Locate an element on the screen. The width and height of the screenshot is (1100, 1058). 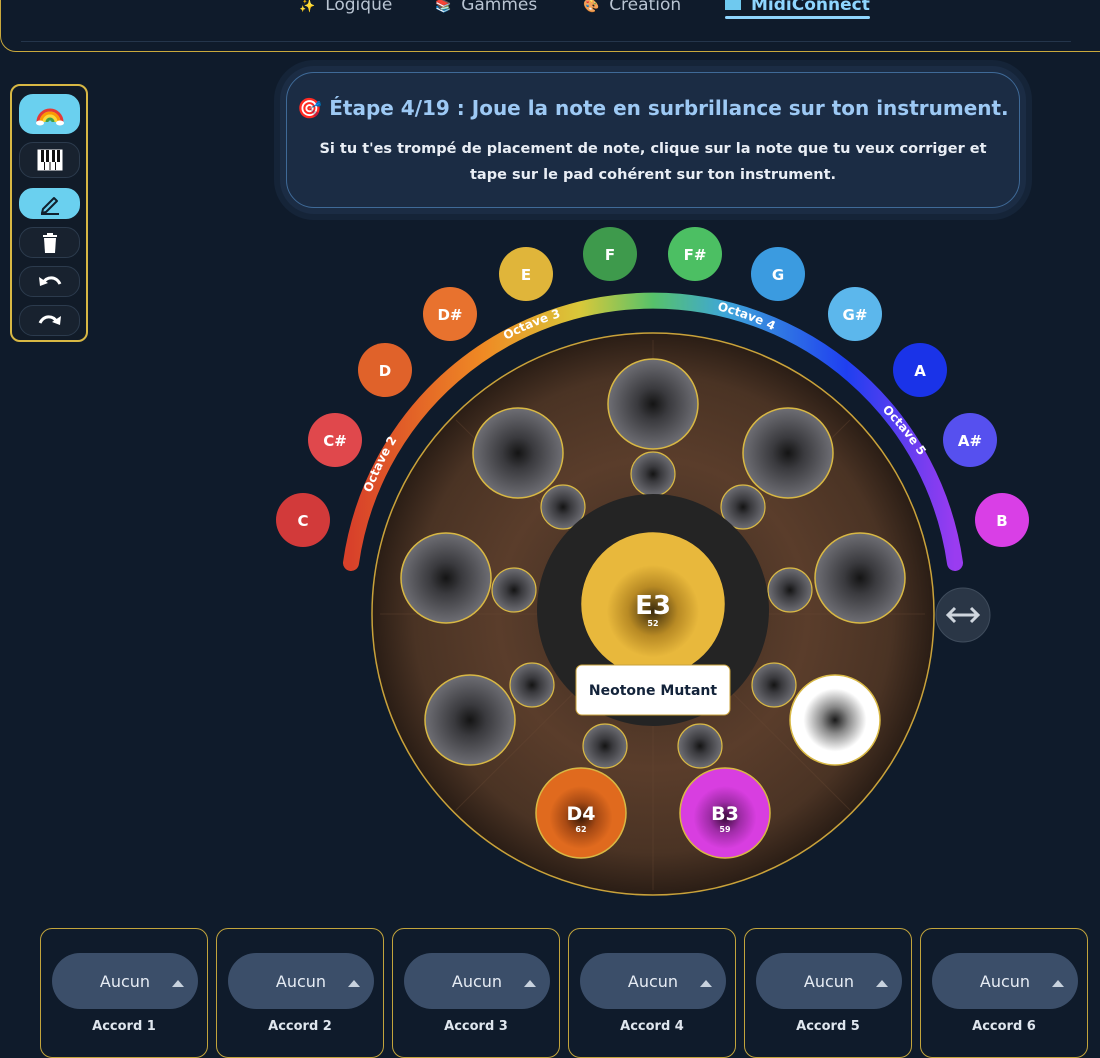
pad-d4: D4 62 is located at coordinates (581, 813).